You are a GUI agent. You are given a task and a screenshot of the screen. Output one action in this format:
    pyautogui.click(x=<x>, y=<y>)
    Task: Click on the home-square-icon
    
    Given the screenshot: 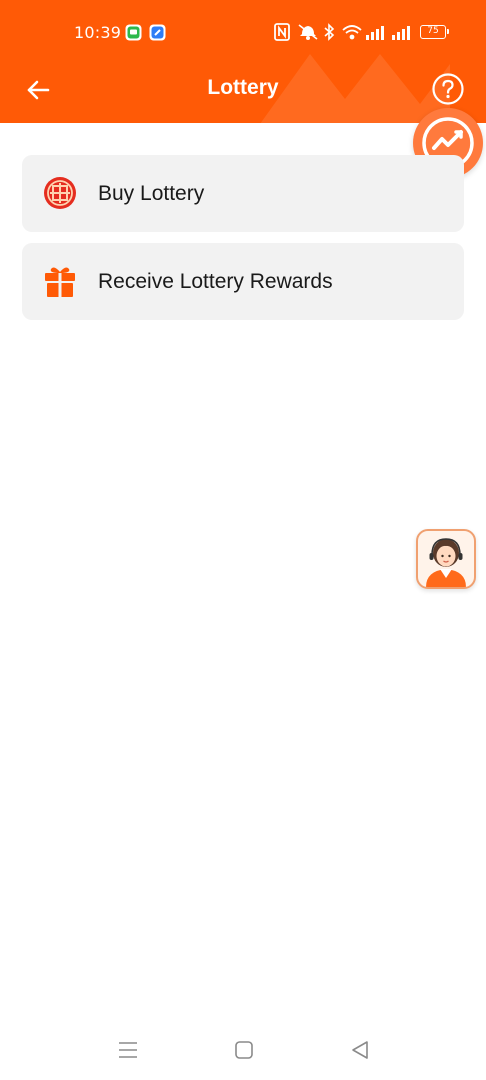 What is the action you would take?
    pyautogui.click(x=244, y=1050)
    